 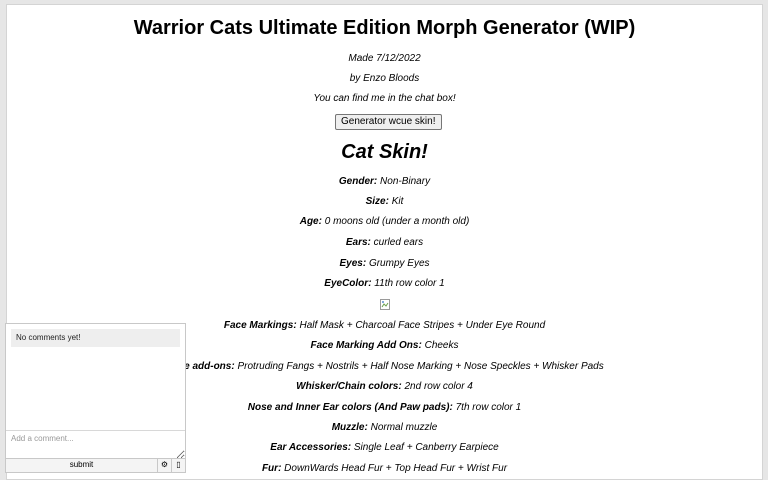 I want to click on trait-size: Size: Kit, so click(x=384, y=201).